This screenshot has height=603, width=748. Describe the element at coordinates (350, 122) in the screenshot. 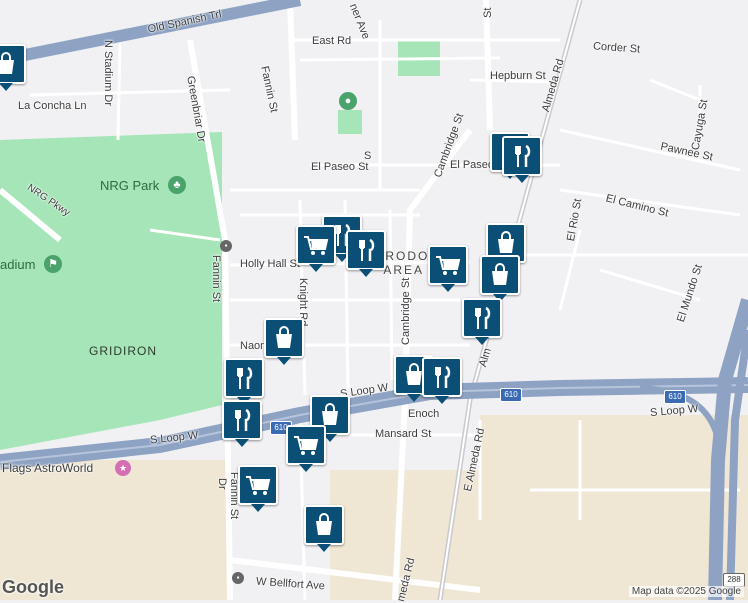

I see `park-tiny` at that location.